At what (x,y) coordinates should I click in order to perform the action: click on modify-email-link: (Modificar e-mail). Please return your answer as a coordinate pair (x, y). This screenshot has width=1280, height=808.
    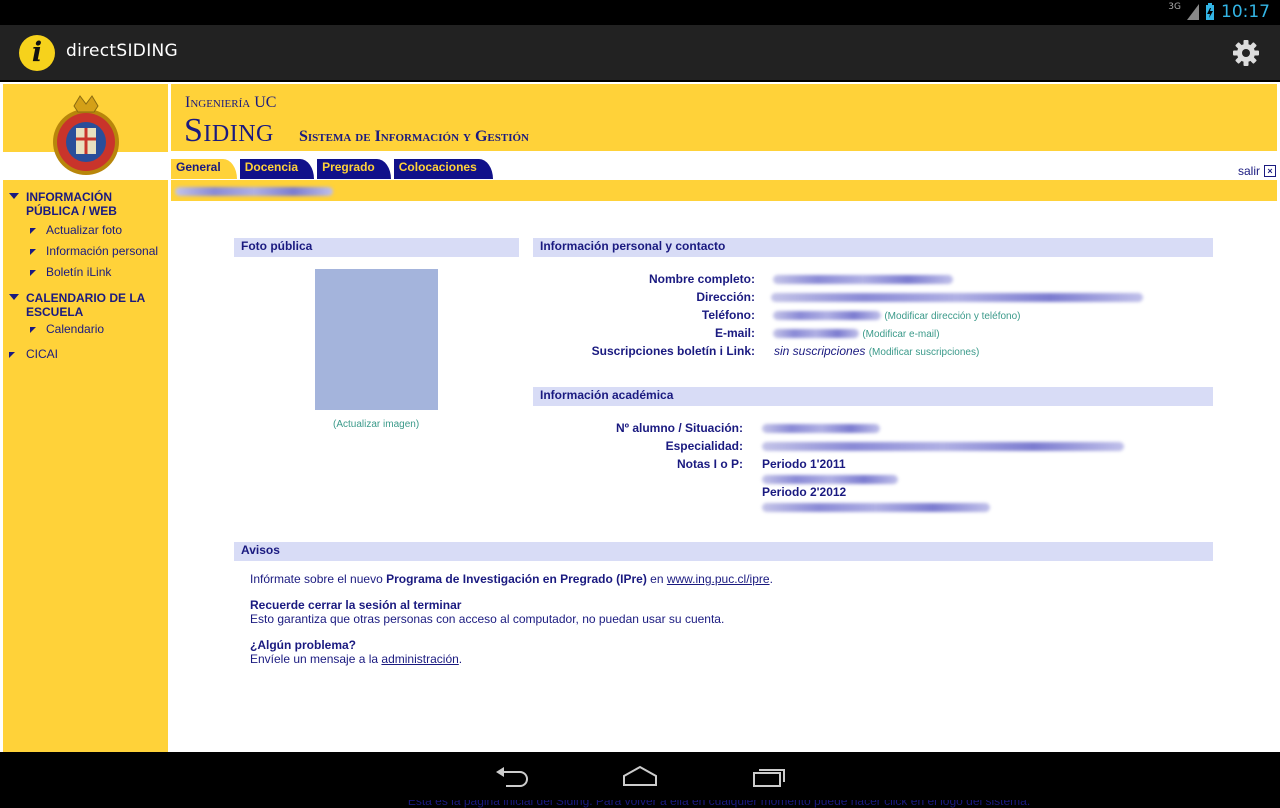
    Looking at the image, I should click on (900, 334).